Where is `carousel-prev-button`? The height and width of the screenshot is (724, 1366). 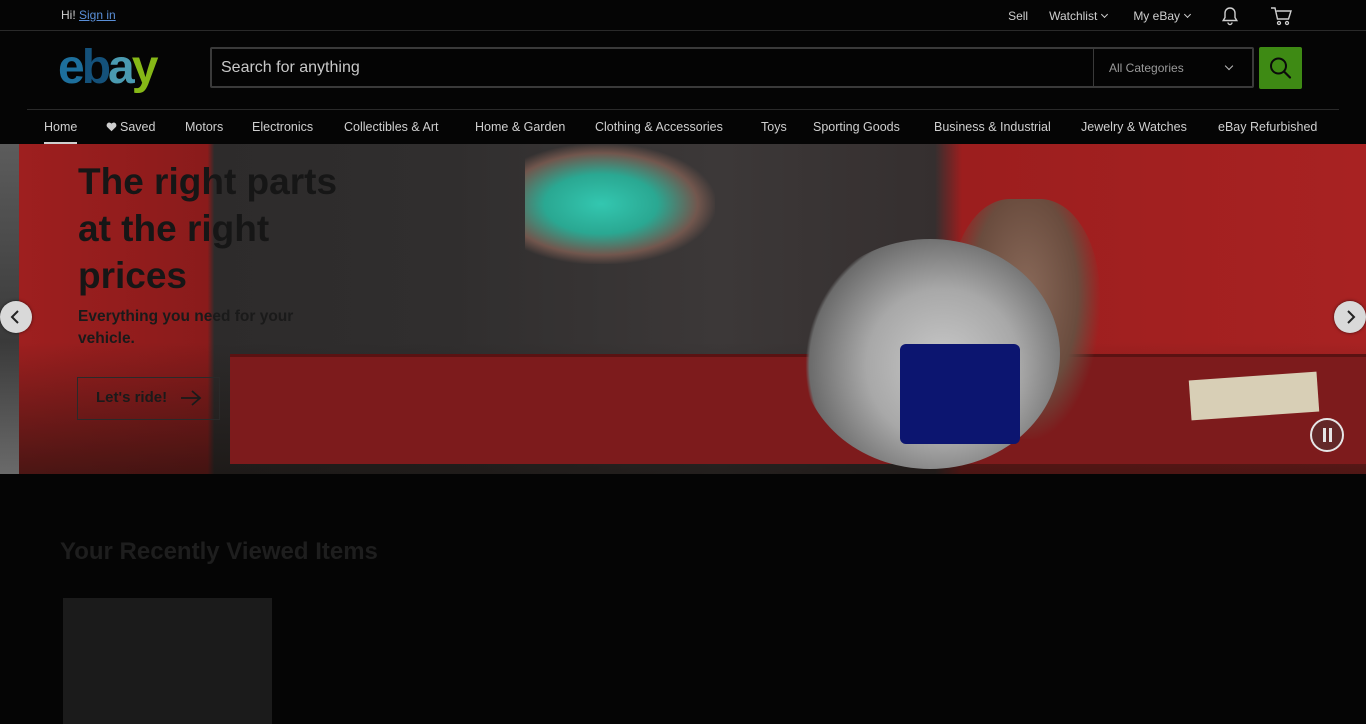 carousel-prev-button is located at coordinates (16, 317).